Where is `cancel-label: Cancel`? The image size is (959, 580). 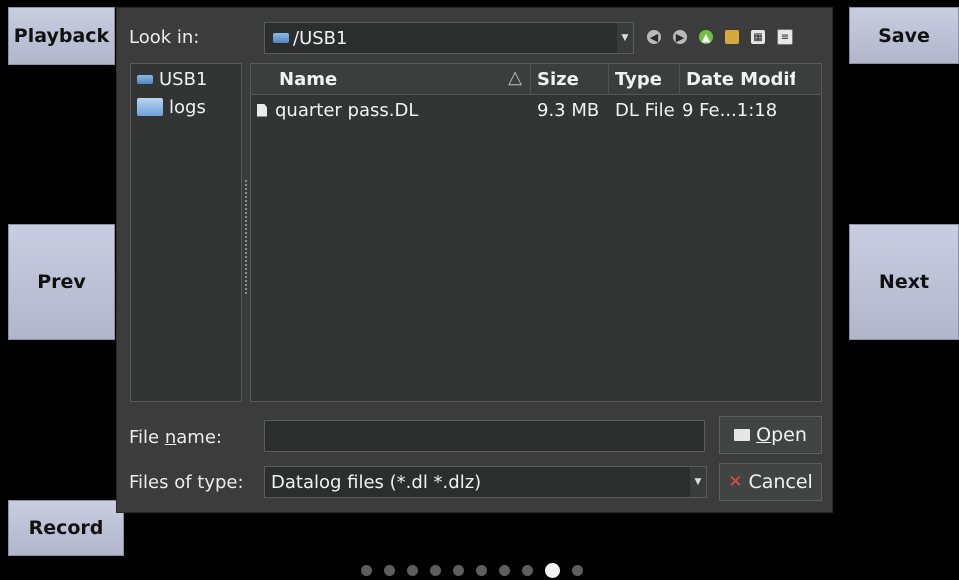
cancel-label: Cancel is located at coordinates (780, 482).